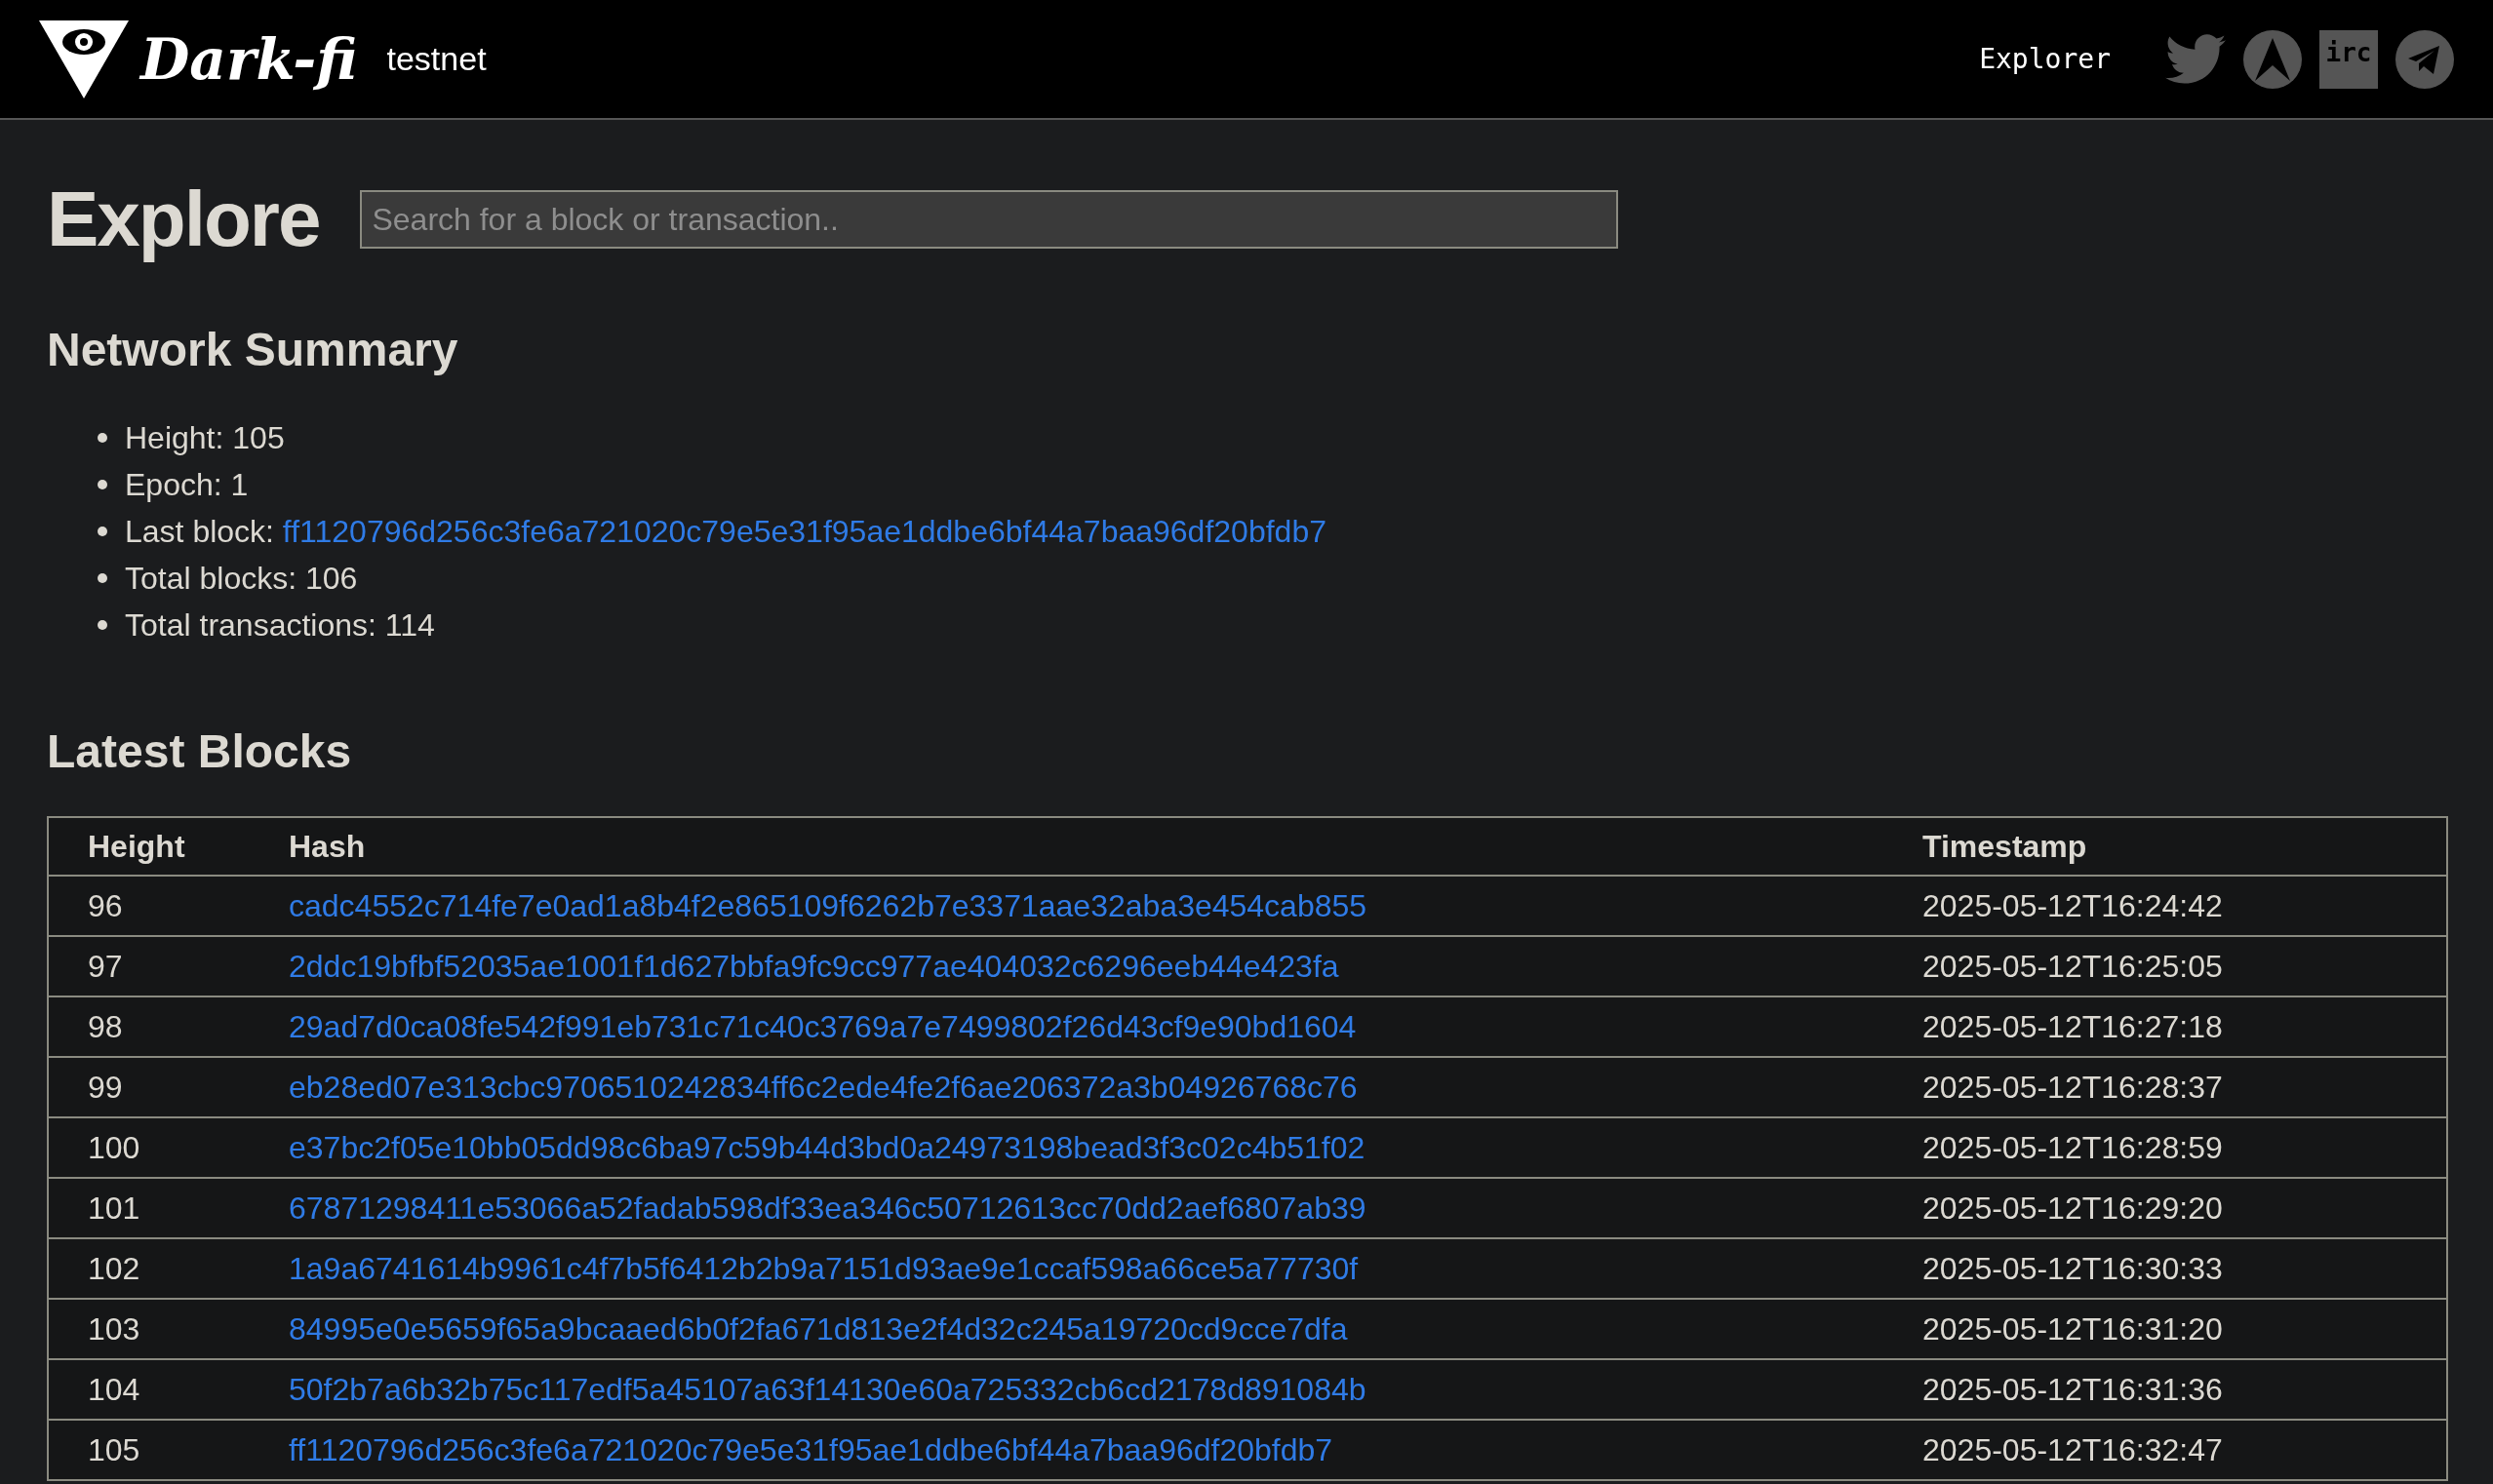 The image size is (2493, 1484). Describe the element at coordinates (989, 219) in the screenshot. I see `search-field: Search for a block or transaction..` at that location.